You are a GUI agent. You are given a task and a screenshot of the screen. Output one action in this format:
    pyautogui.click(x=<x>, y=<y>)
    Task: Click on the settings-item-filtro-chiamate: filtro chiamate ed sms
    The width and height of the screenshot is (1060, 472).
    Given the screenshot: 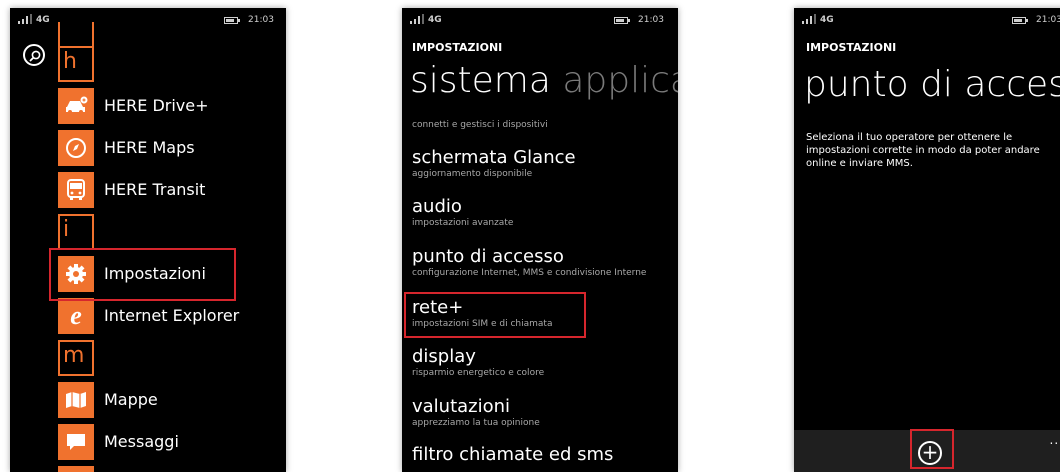 What is the action you would take?
    pyautogui.click(x=512, y=455)
    